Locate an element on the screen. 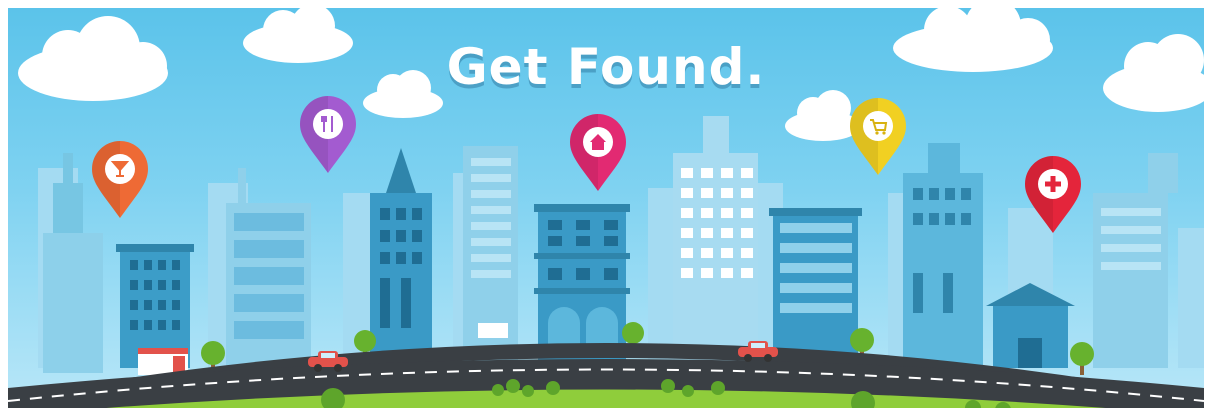 The image size is (1212, 408). cloud is located at coordinates (823, 115).